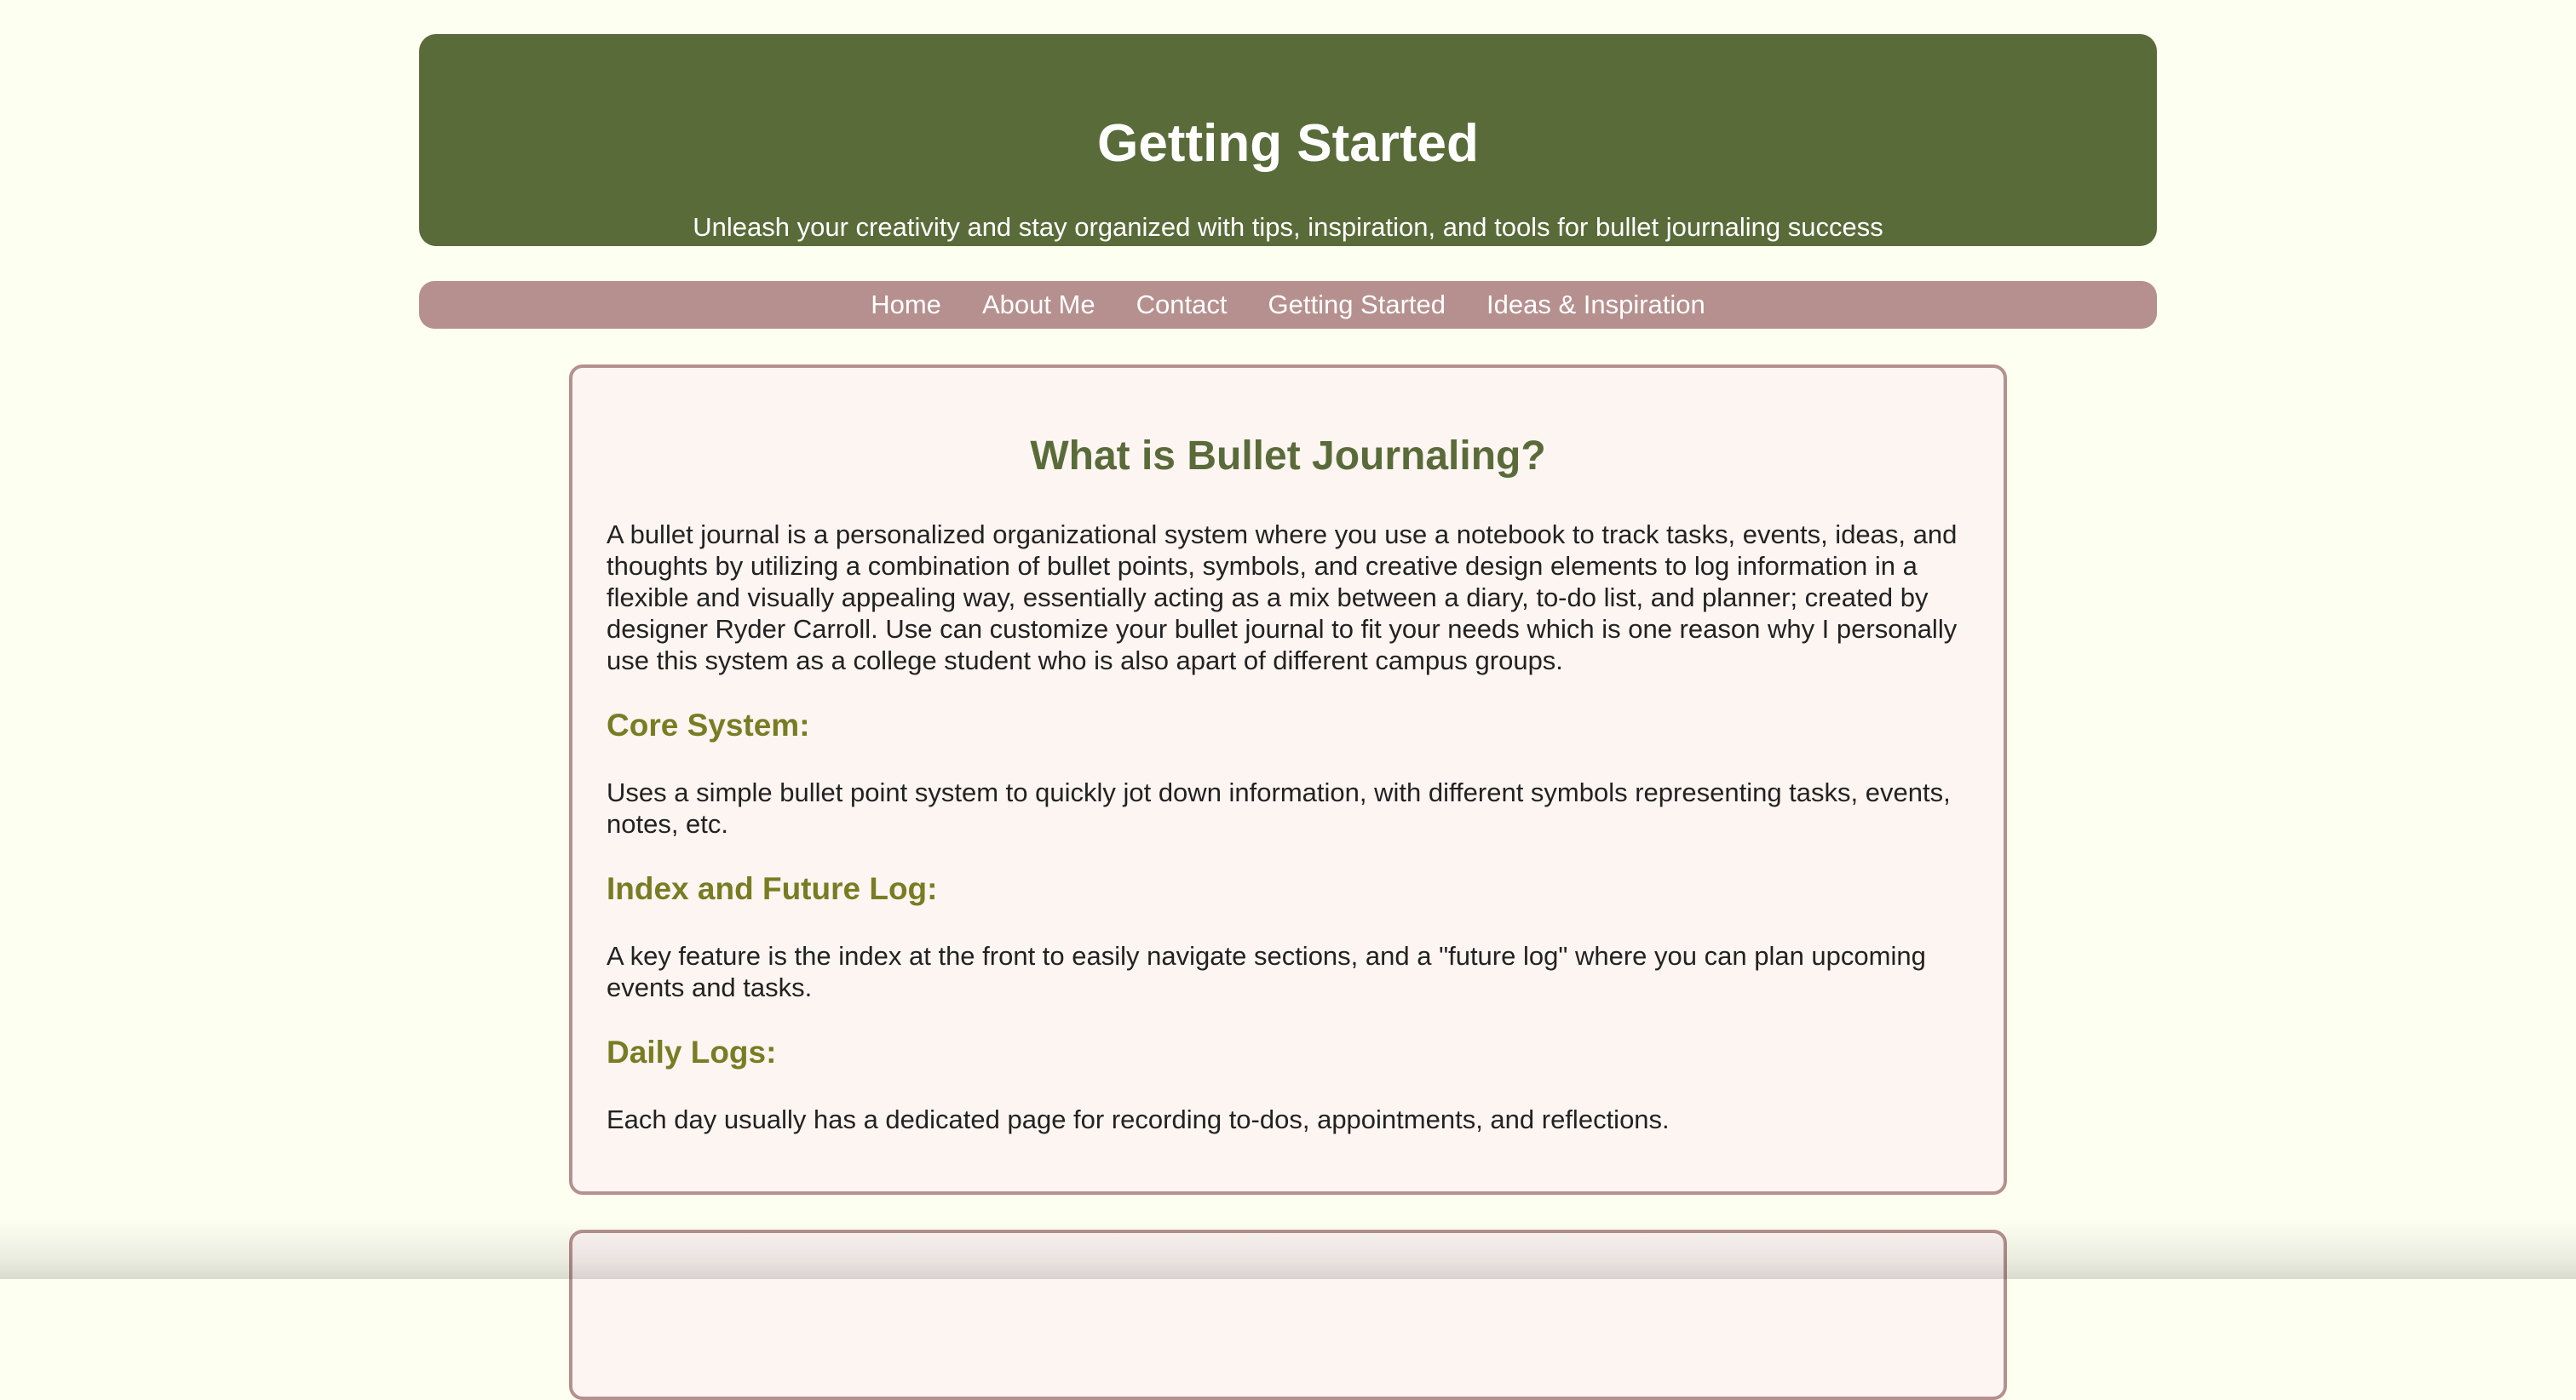 The height and width of the screenshot is (1400, 2576). What do you see at coordinates (1596, 305) in the screenshot?
I see `nav-link-ideas-inspiration: Ideas & Inspiration` at bounding box center [1596, 305].